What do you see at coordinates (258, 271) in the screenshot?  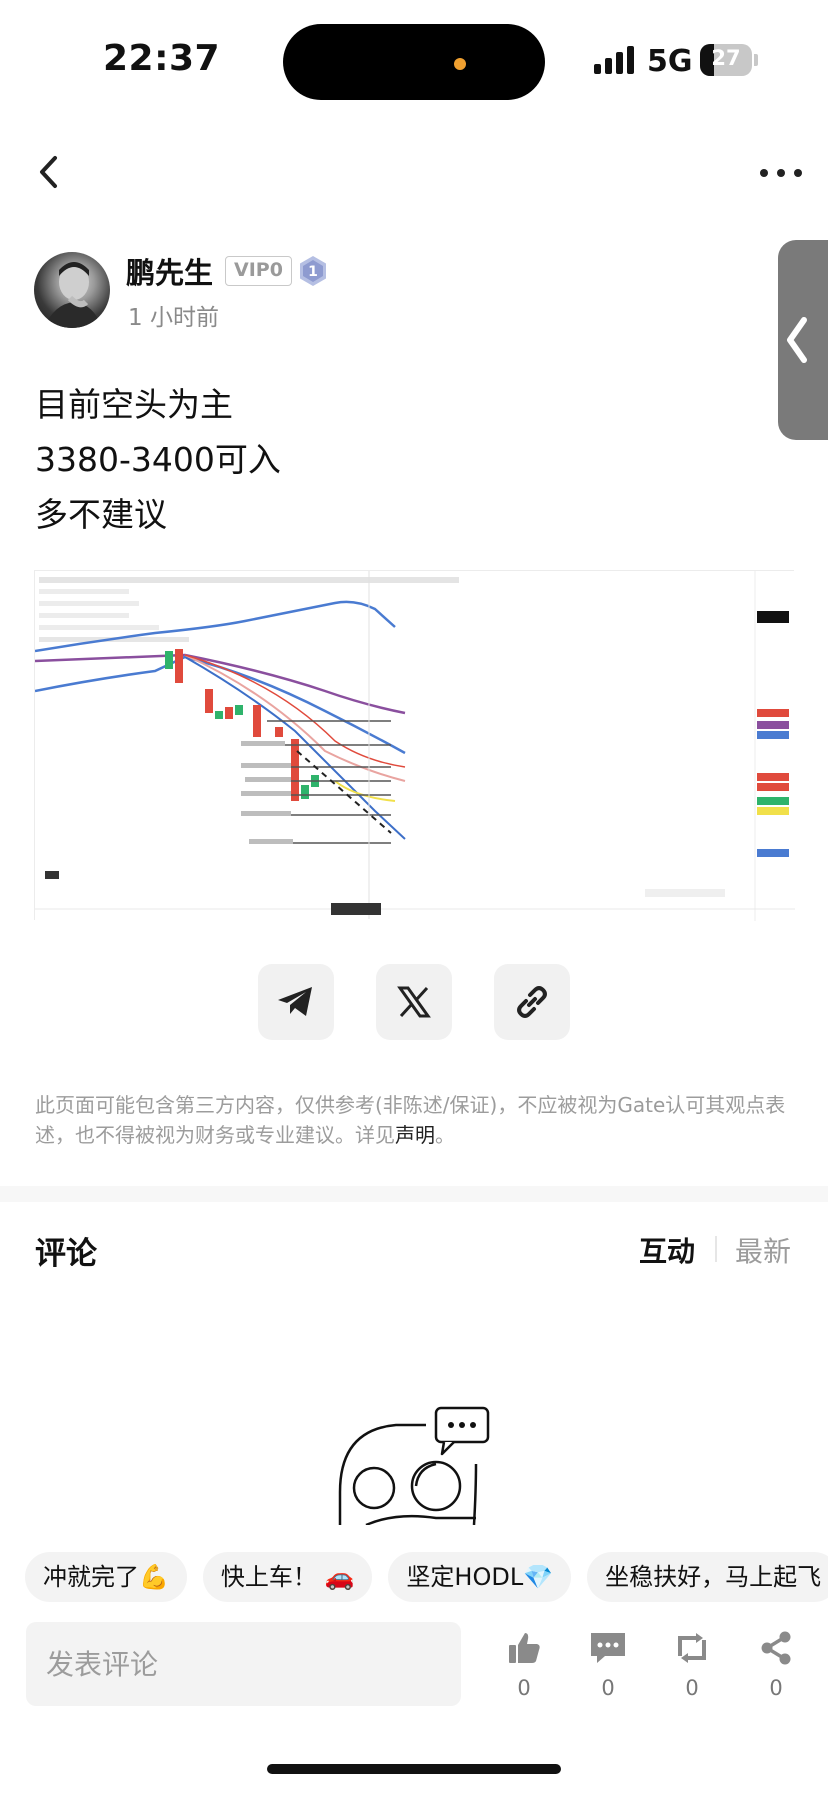 I see `vip-badge: VIP0` at bounding box center [258, 271].